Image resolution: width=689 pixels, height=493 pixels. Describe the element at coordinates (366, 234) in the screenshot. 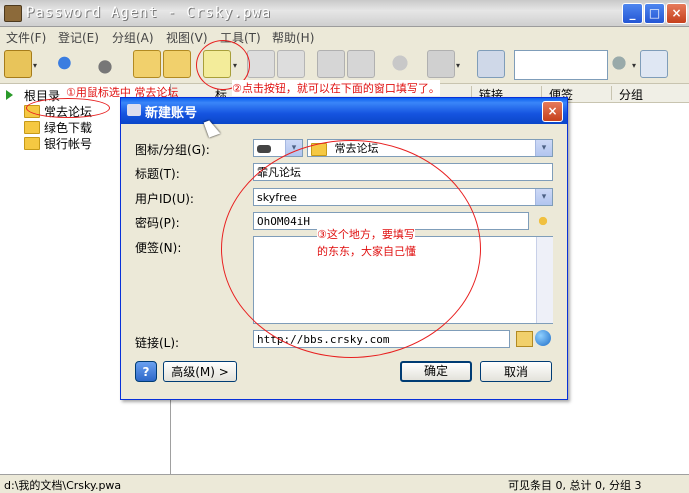

I see `annotation-step3-line1: ③这个地方，要填写` at that location.